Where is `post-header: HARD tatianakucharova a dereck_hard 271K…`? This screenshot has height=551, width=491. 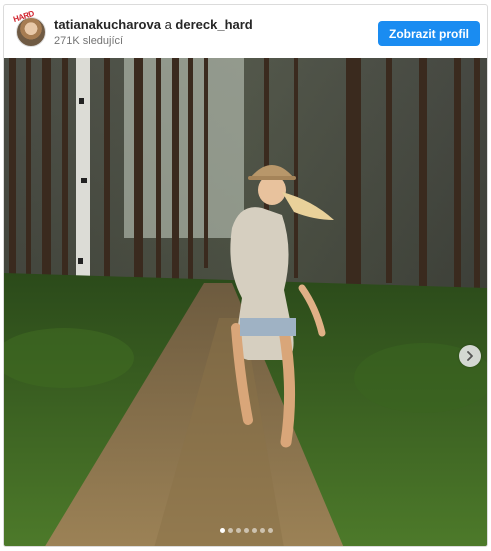 post-header: HARD tatianakucharova a dereck_hard 271K… is located at coordinates (245, 31).